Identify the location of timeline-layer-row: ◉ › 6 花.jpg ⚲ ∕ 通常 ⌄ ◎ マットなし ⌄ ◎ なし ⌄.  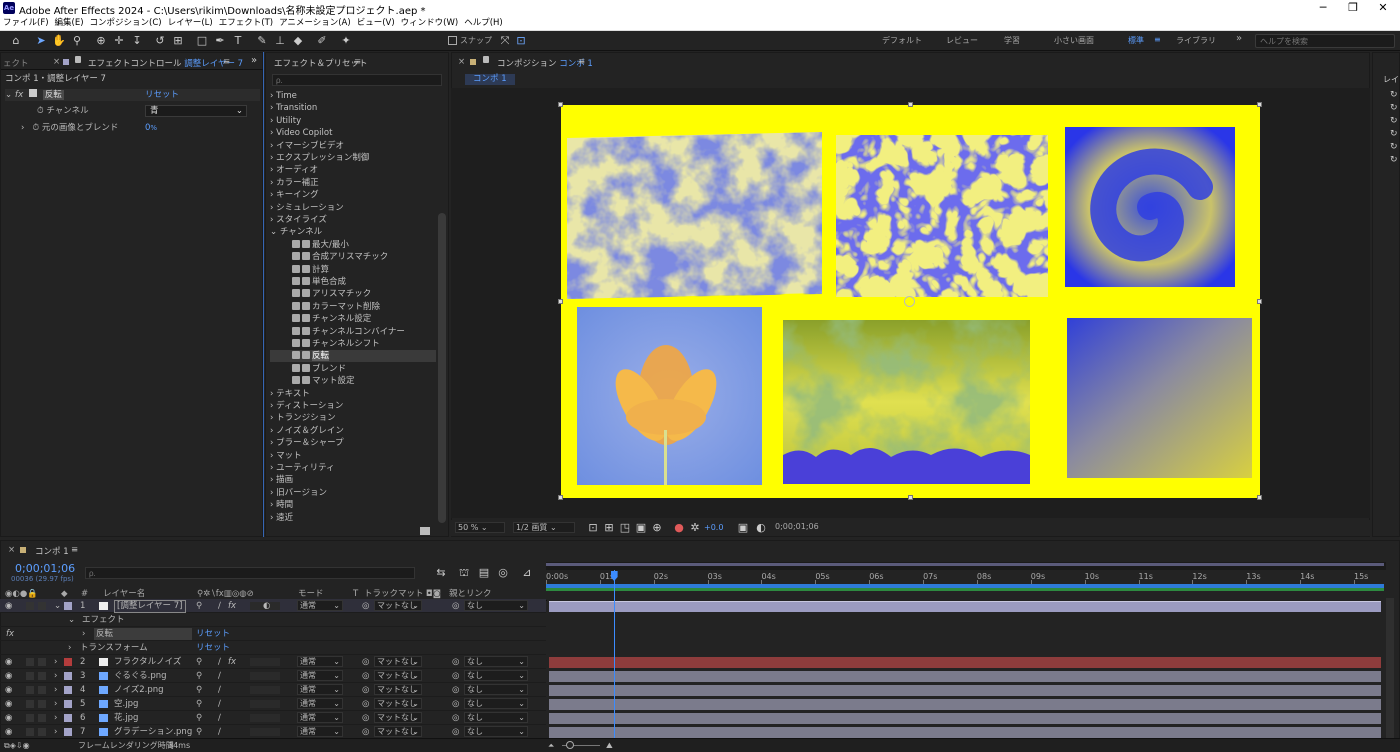
(273, 718).